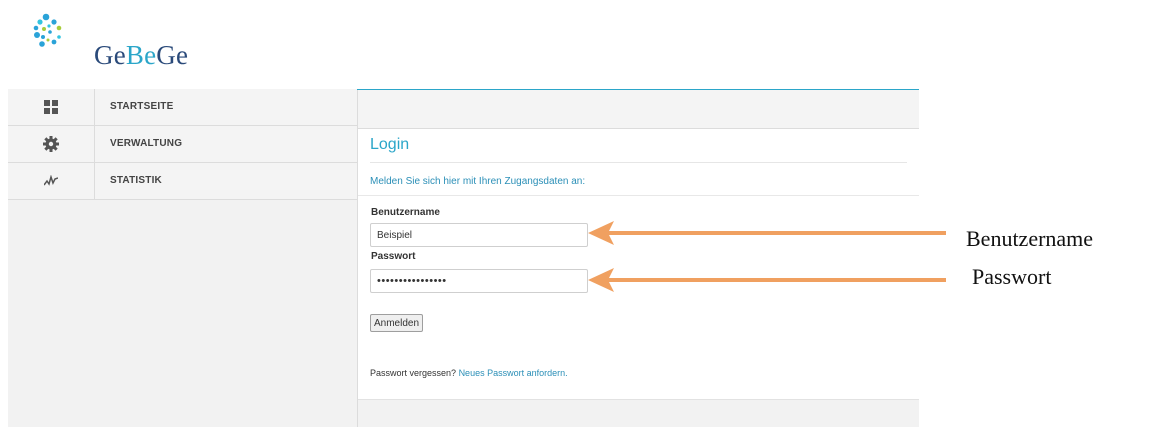 Image resolution: width=1154 pixels, height=427 pixels. Describe the element at coordinates (182, 107) in the screenshot. I see `sidebar-item-startseite: STARTSEITE` at that location.